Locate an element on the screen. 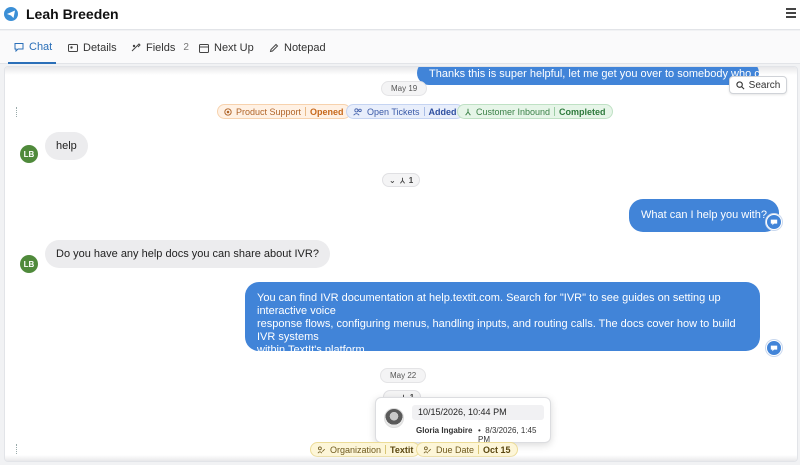  fields-count-badge: 2 is located at coordinates (186, 47).